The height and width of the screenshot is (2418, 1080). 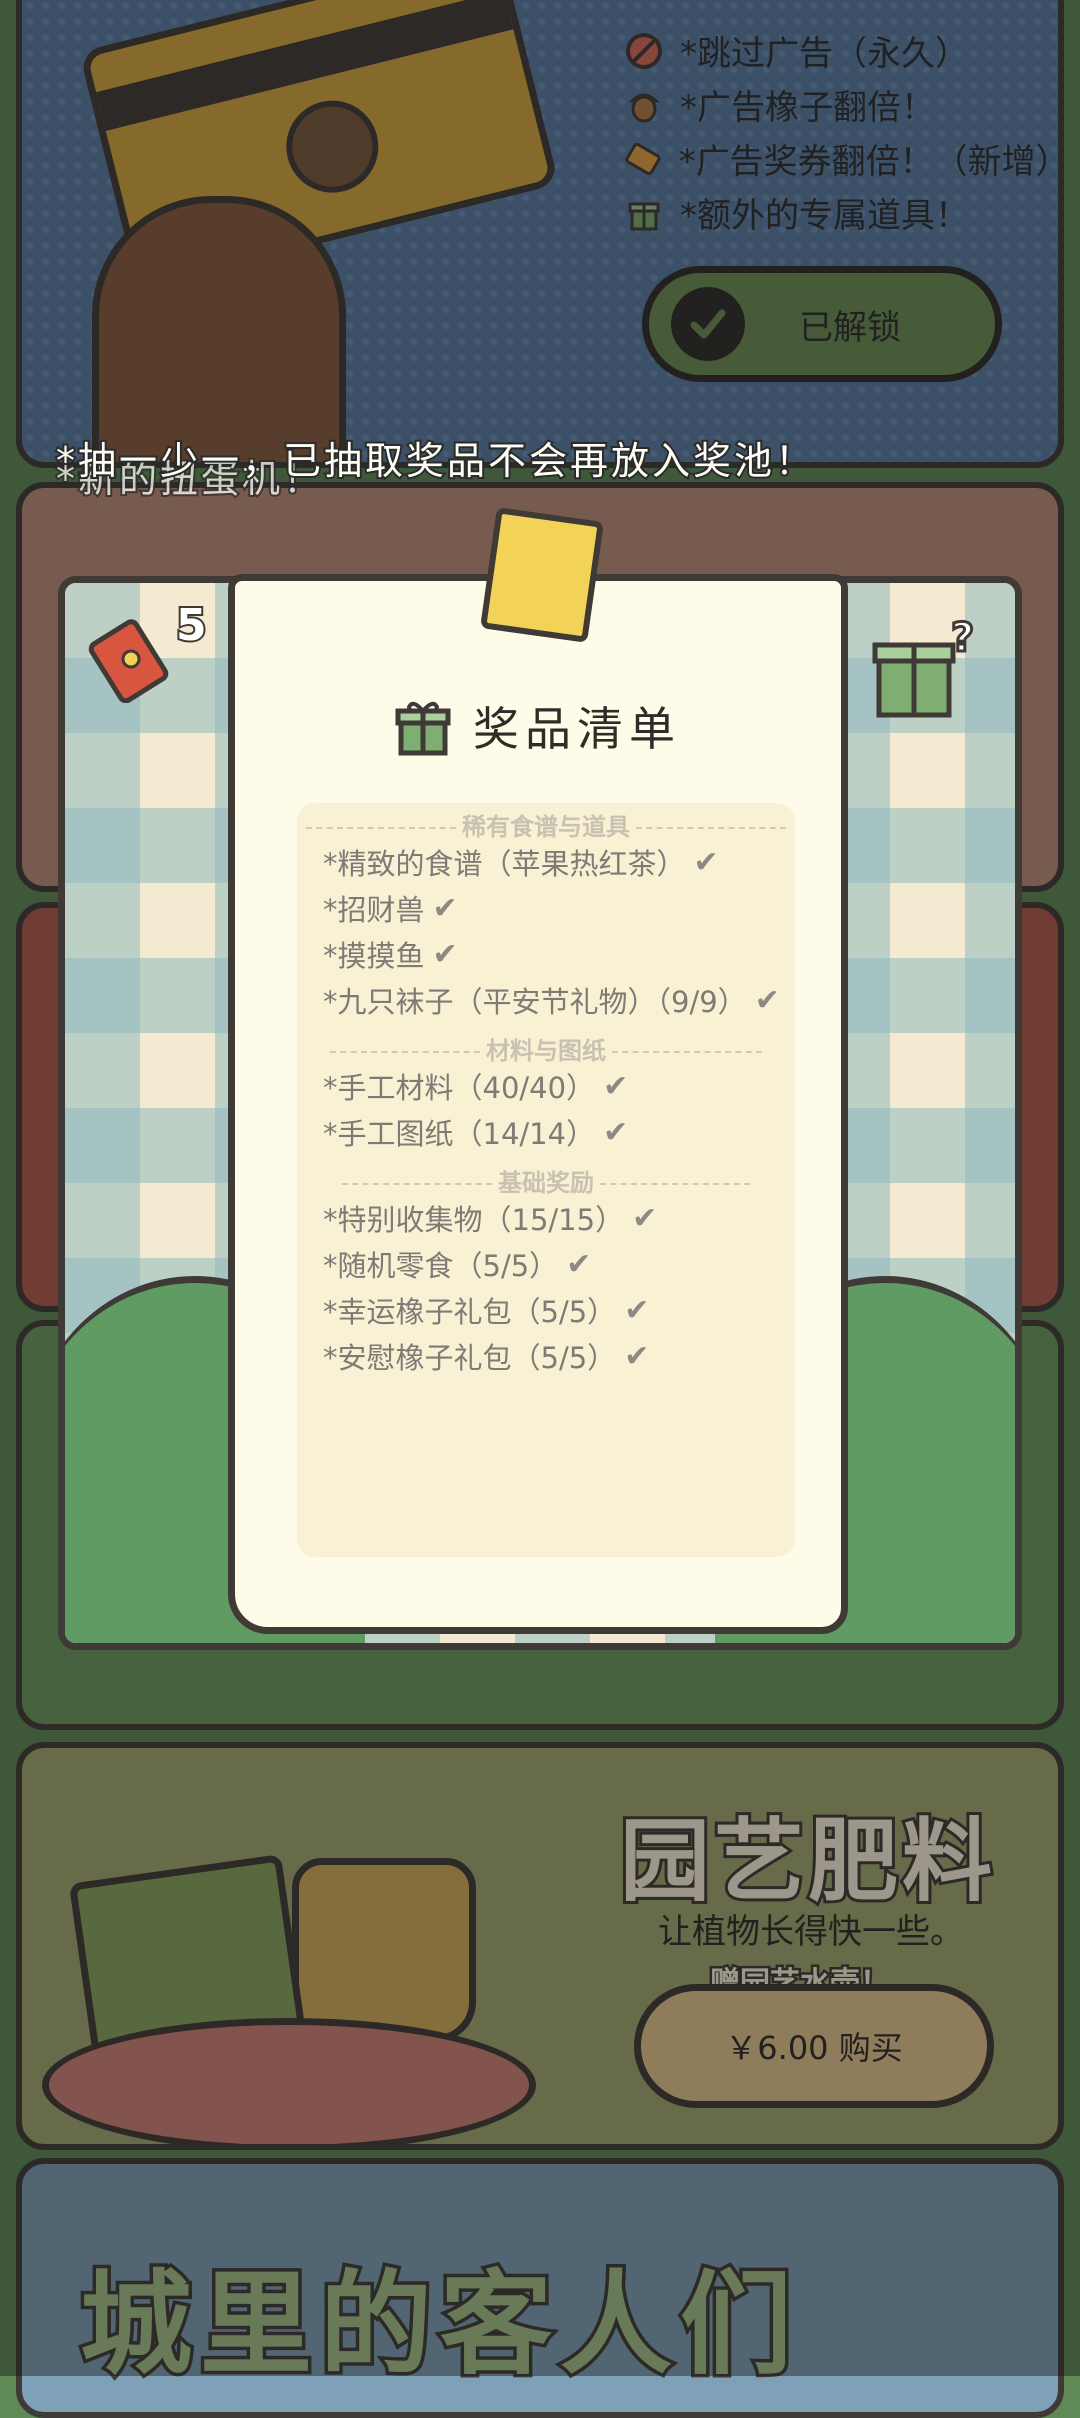 What do you see at coordinates (778, 104) in the screenshot?
I see `perk-acorn-double: *广告橡子翻倍！` at bounding box center [778, 104].